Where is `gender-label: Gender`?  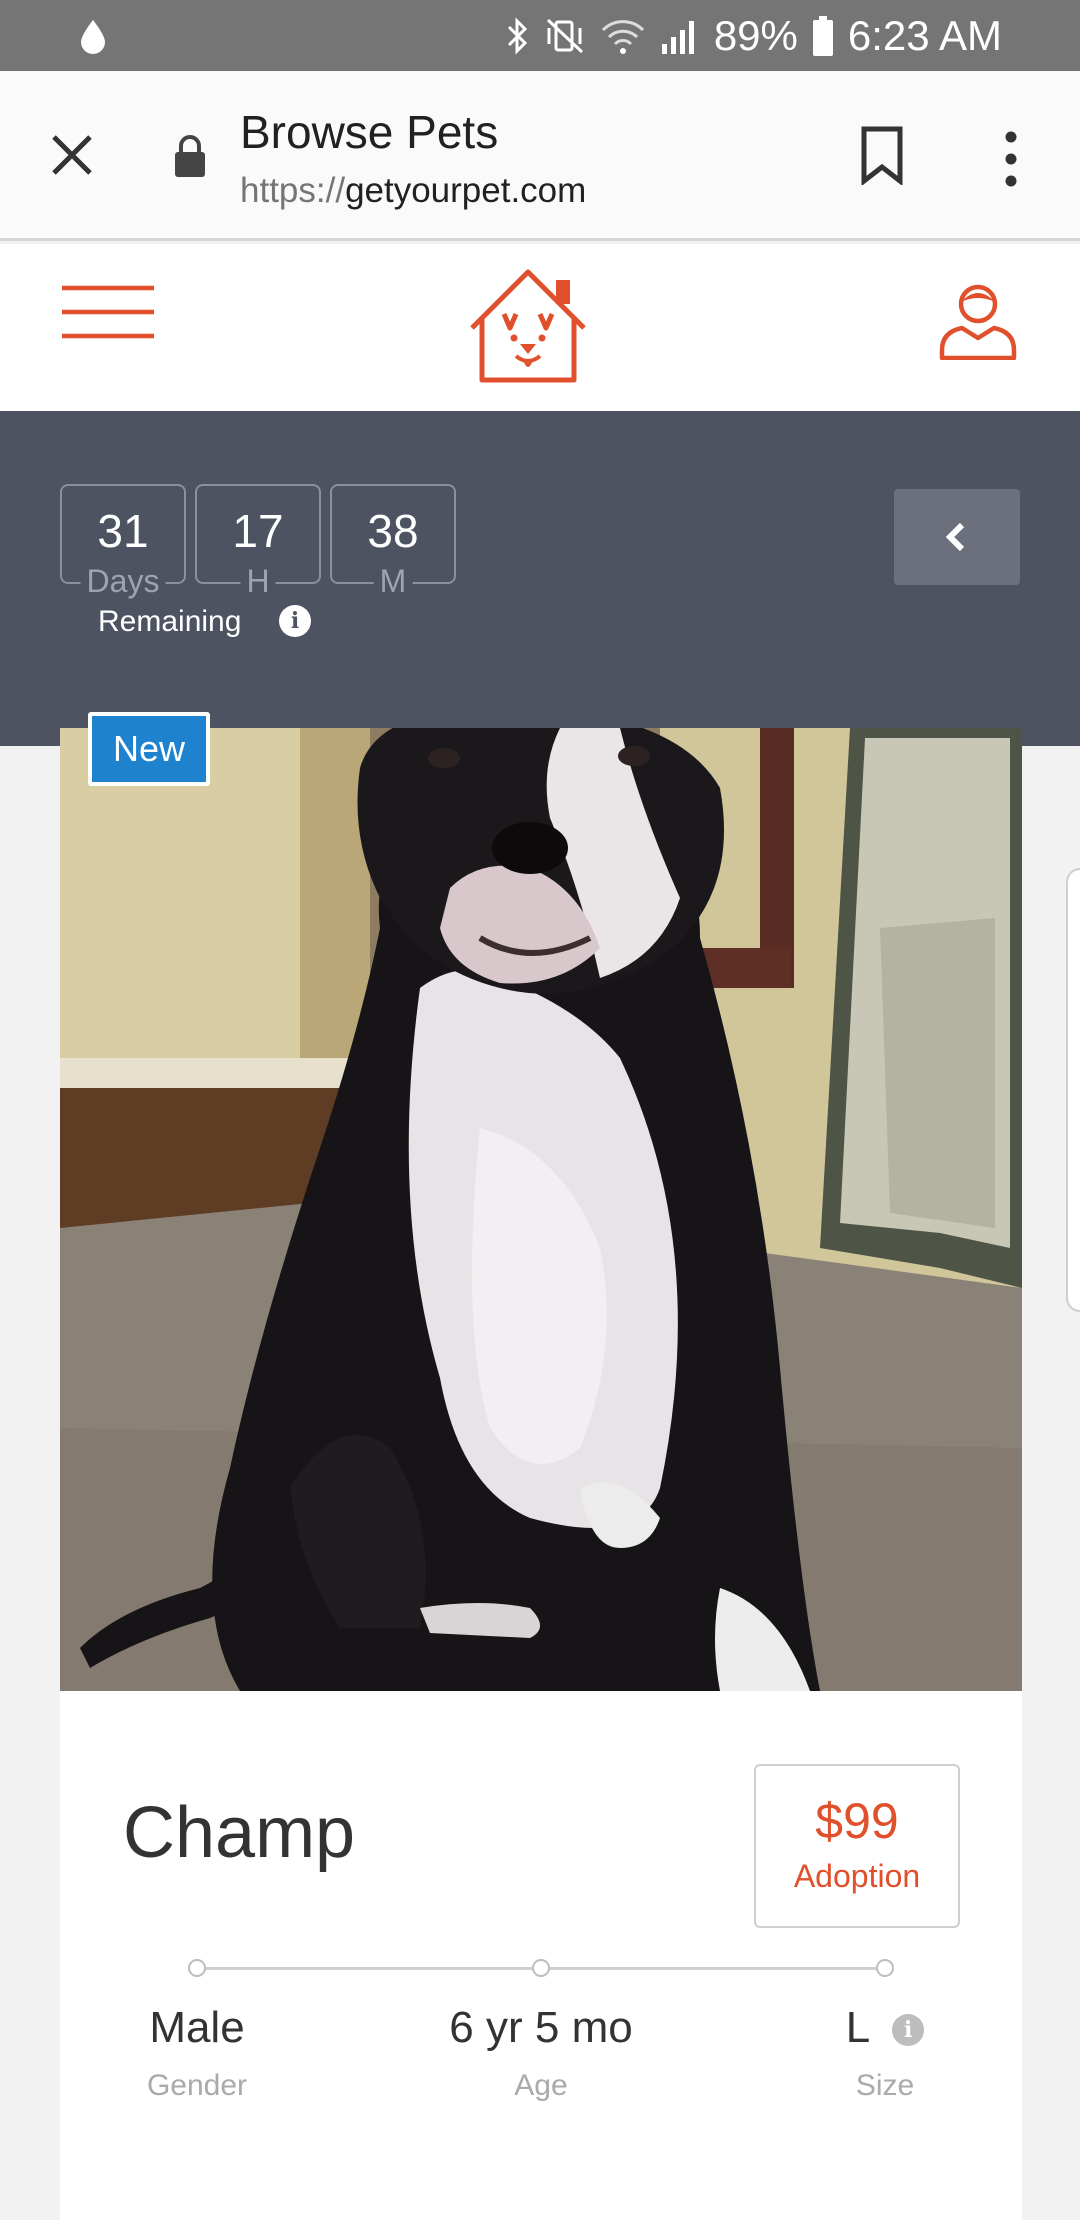
gender-label: Gender is located at coordinates (197, 2085).